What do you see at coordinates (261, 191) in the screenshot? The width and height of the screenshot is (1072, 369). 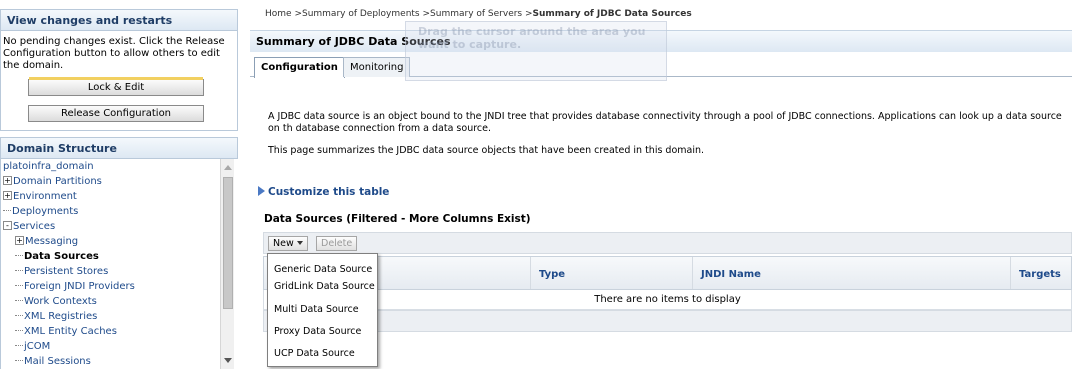 I see `expand-arrow-icon` at bounding box center [261, 191].